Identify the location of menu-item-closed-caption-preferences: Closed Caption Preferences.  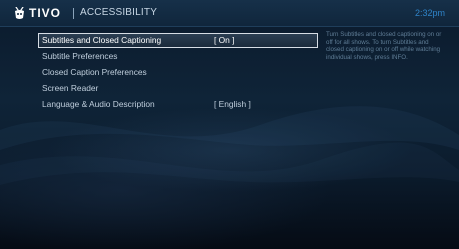
(179, 72).